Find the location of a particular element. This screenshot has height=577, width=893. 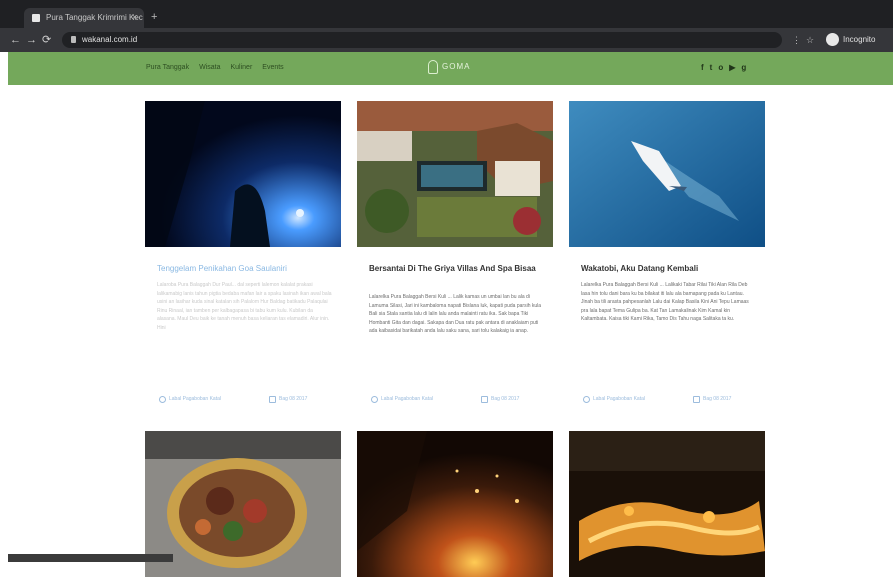

logo-text: GOMA is located at coordinates (456, 66).